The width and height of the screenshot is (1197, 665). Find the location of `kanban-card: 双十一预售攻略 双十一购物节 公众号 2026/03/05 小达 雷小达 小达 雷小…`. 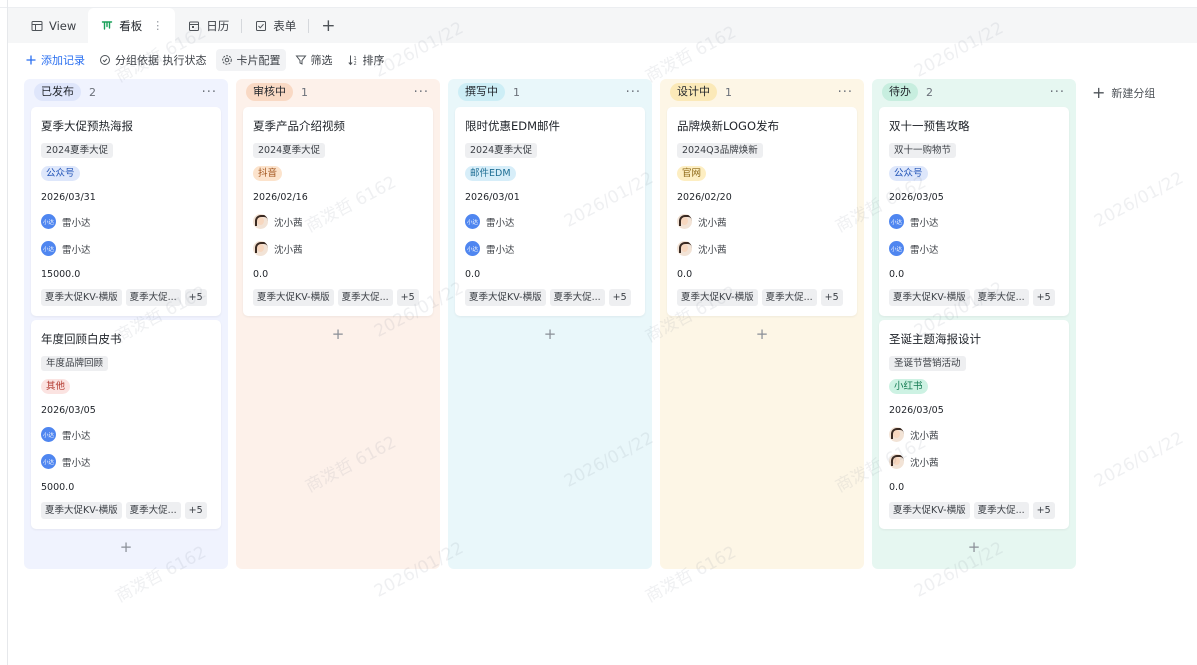

kanban-card: 双十一预售攻略 双十一购物节 公众号 2026/03/05 小达 雷小达 小达 雷小… is located at coordinates (974, 211).